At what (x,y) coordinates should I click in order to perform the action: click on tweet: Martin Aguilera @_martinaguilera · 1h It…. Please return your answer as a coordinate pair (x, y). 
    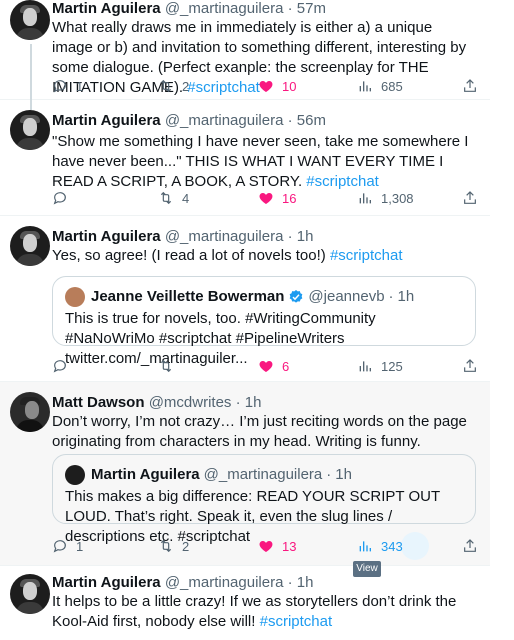
    Looking at the image, I should click on (245, 603).